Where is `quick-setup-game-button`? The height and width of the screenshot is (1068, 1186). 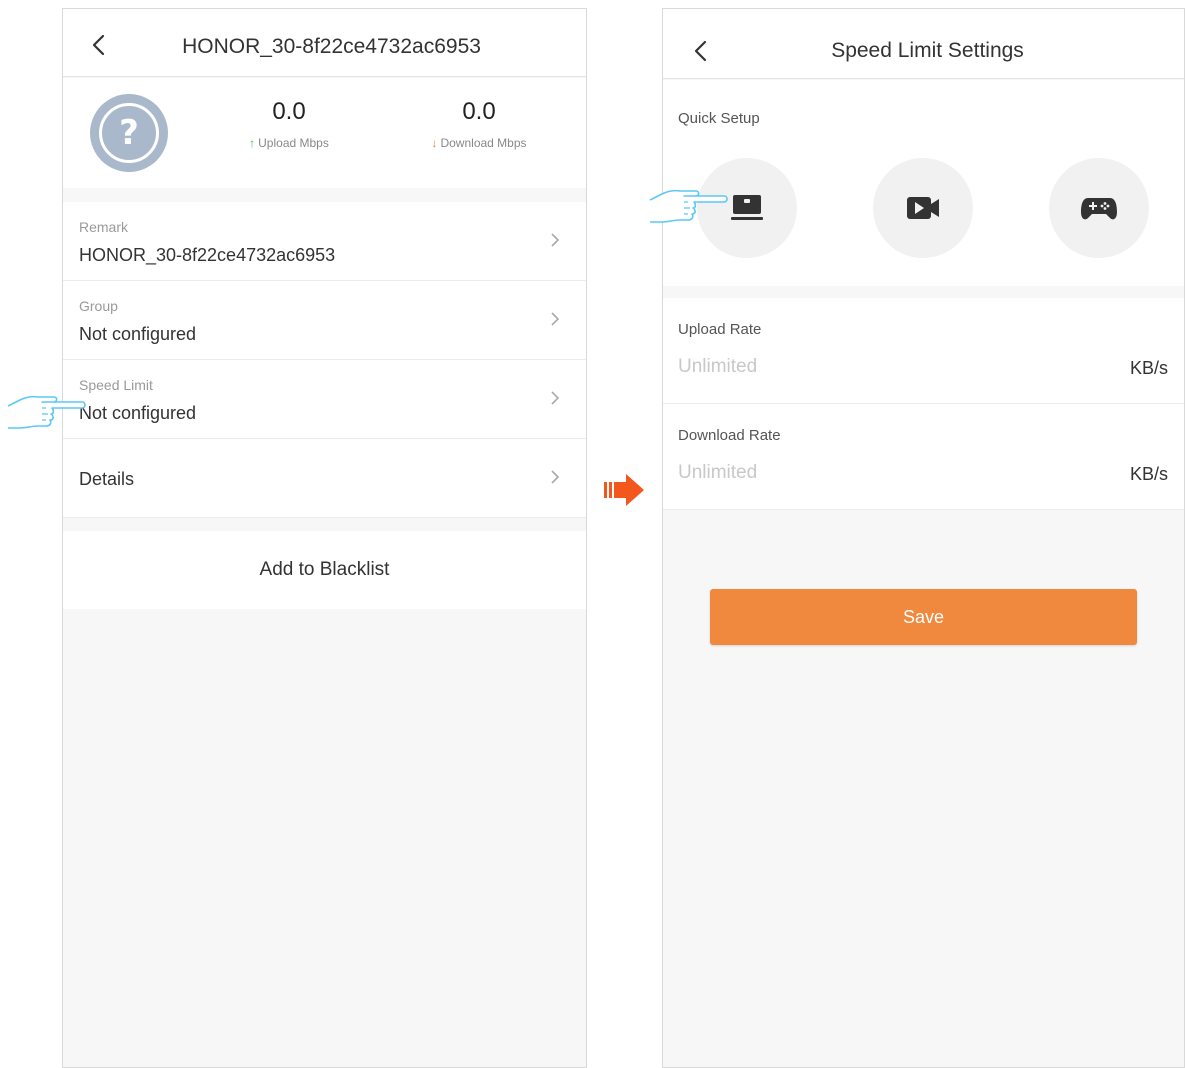
quick-setup-game-button is located at coordinates (1099, 208).